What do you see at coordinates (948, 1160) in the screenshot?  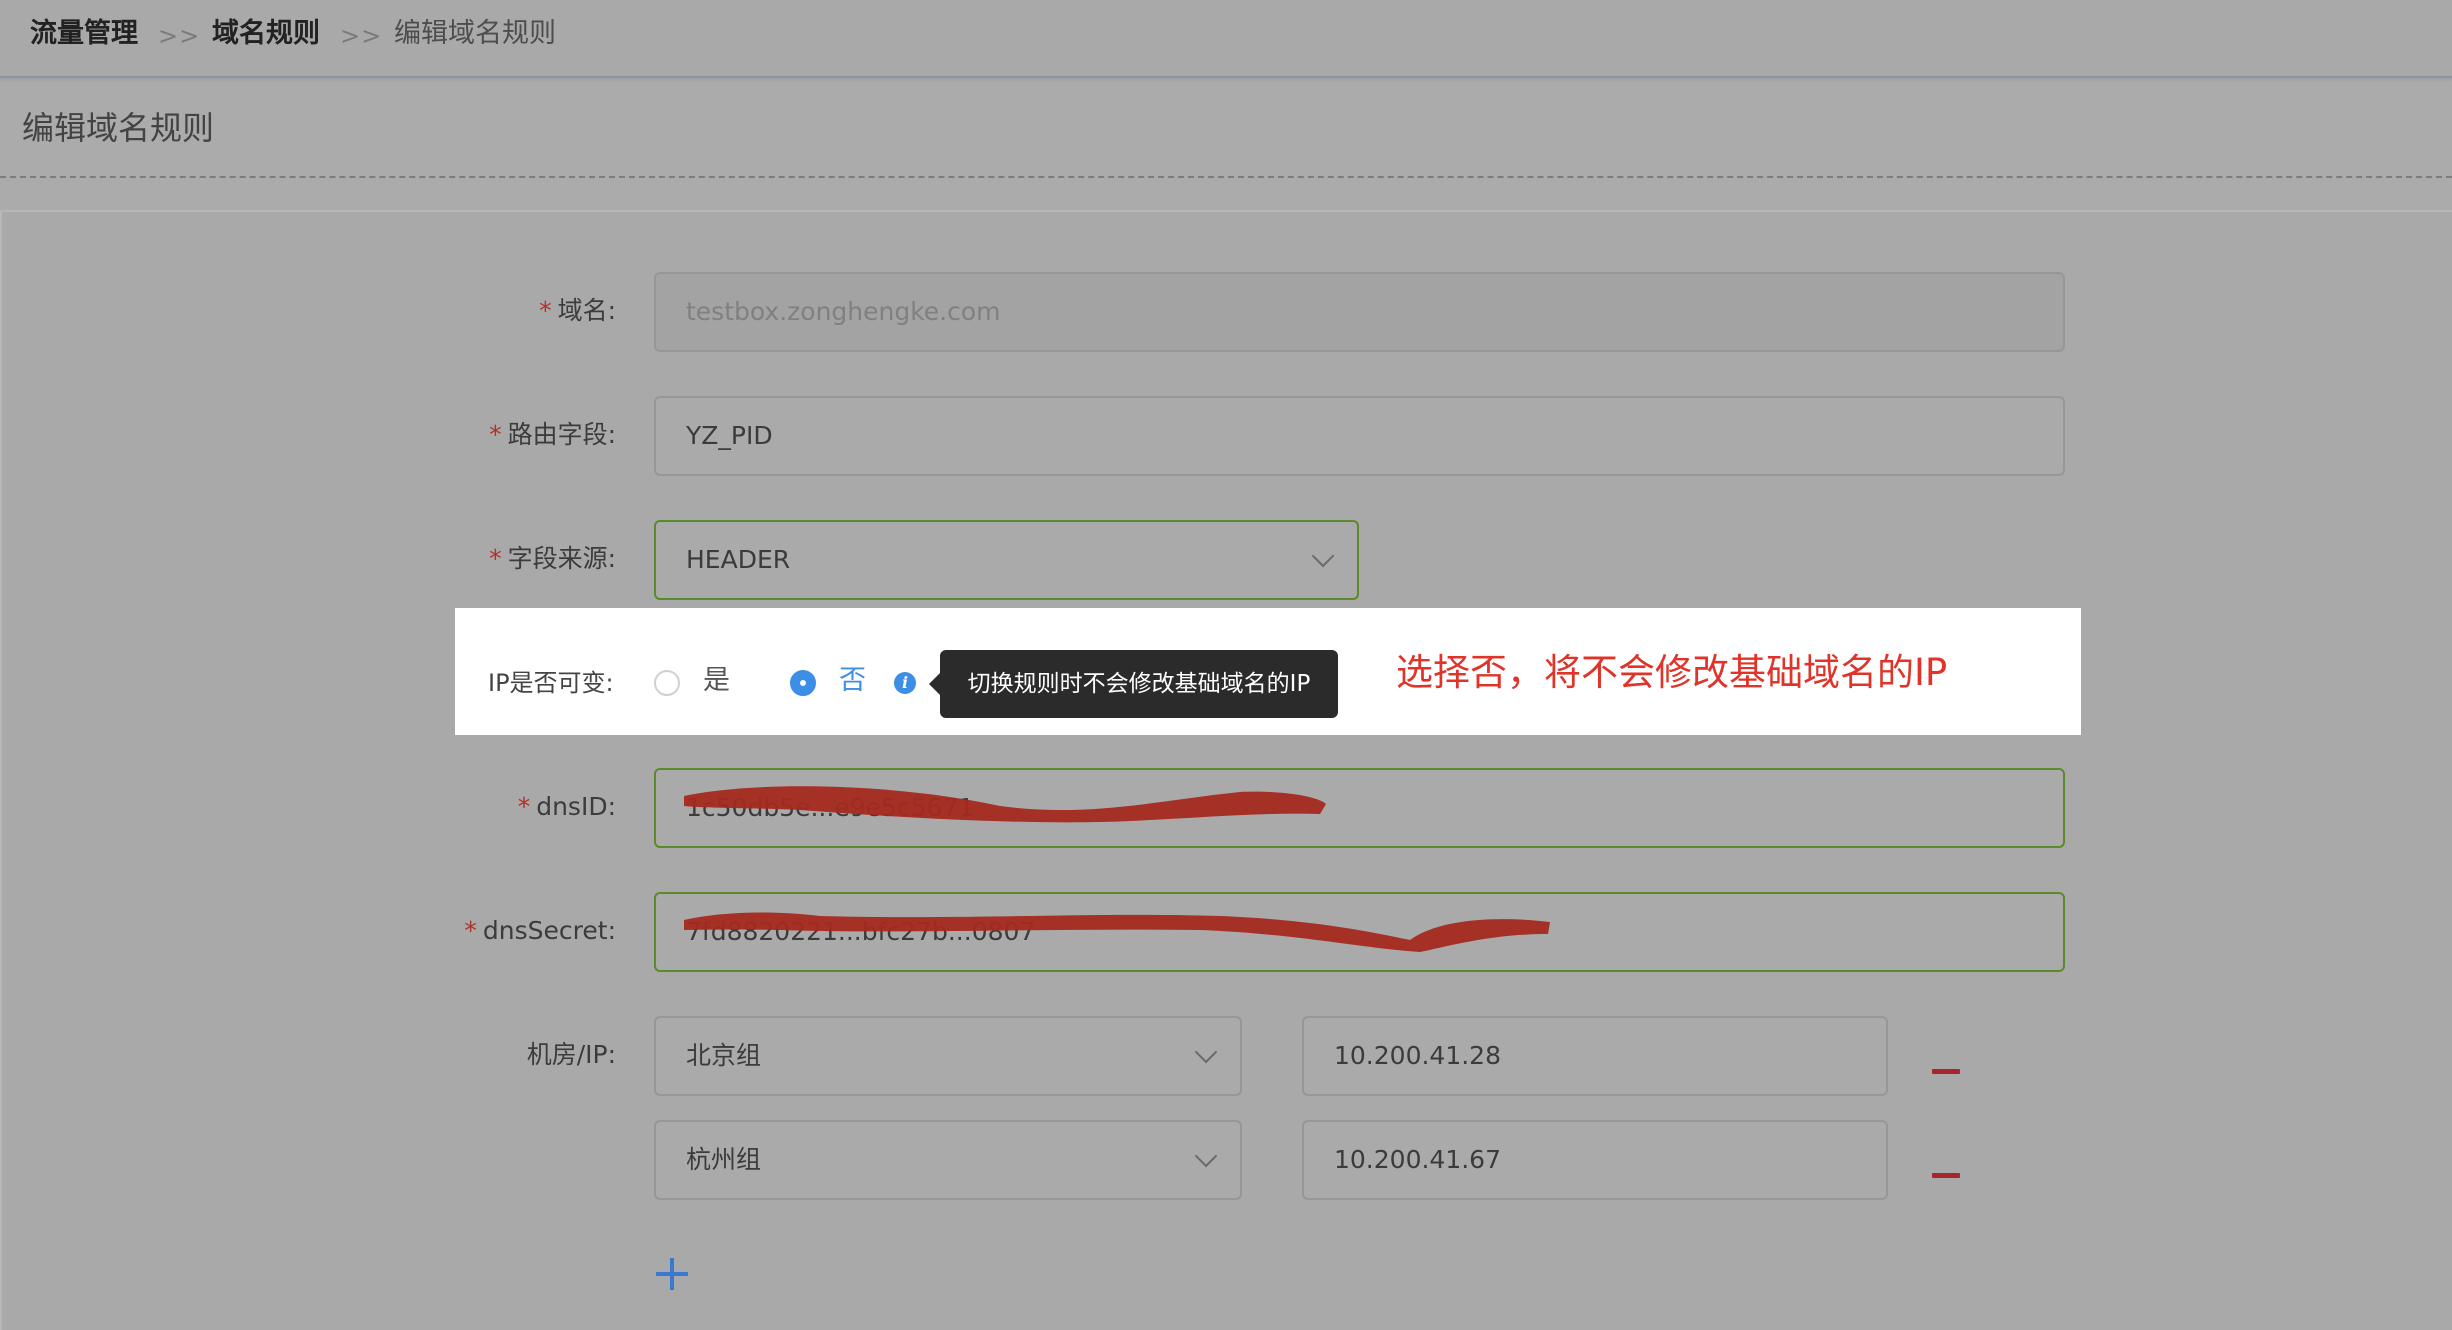 I see `room-select-2: 杭州组` at bounding box center [948, 1160].